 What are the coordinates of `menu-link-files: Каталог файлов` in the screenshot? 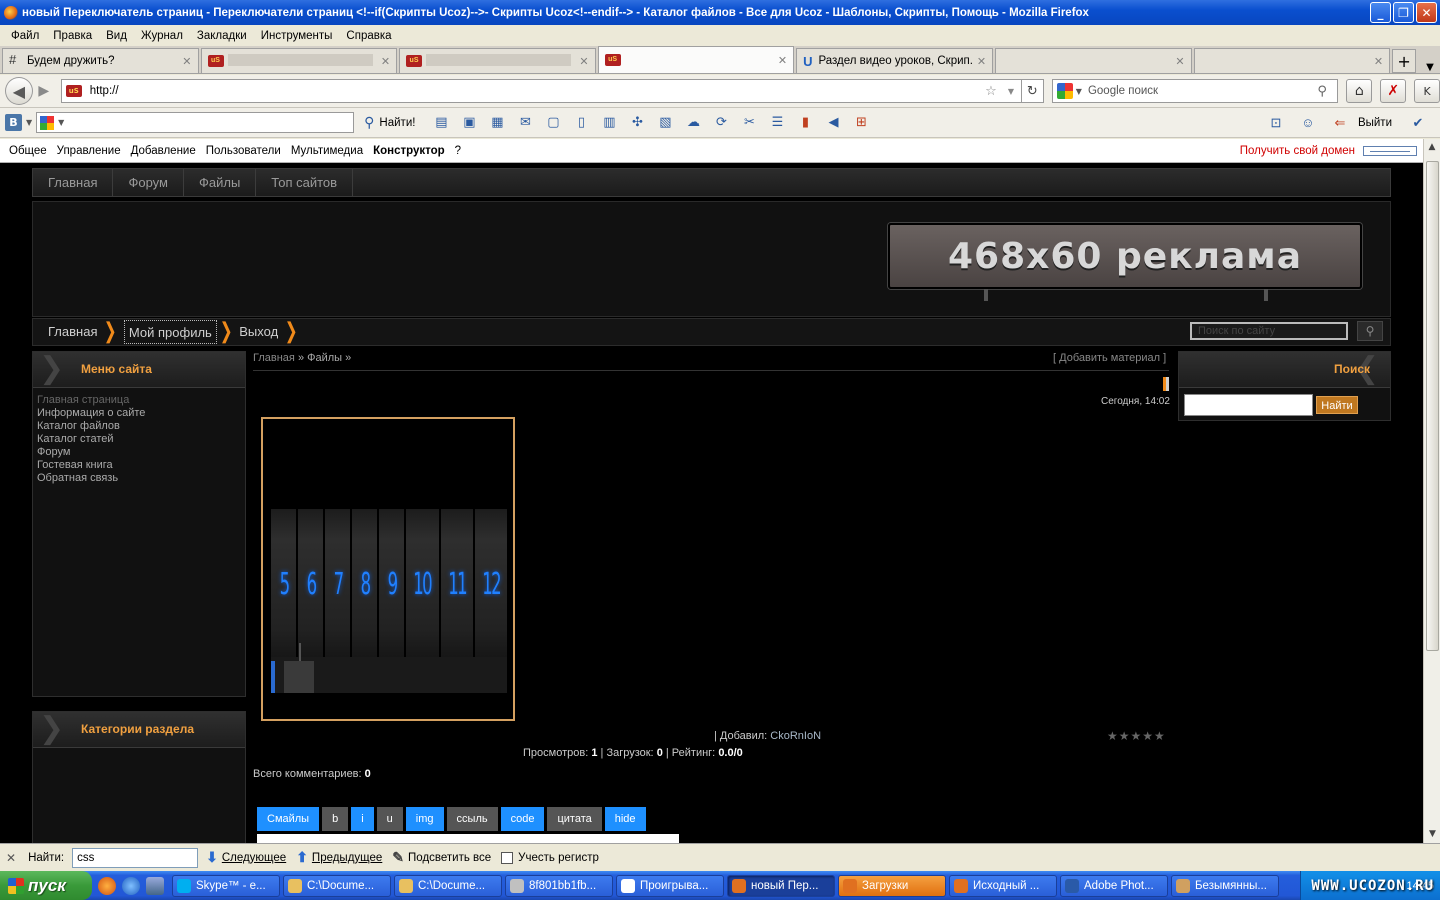 It's located at (139, 426).